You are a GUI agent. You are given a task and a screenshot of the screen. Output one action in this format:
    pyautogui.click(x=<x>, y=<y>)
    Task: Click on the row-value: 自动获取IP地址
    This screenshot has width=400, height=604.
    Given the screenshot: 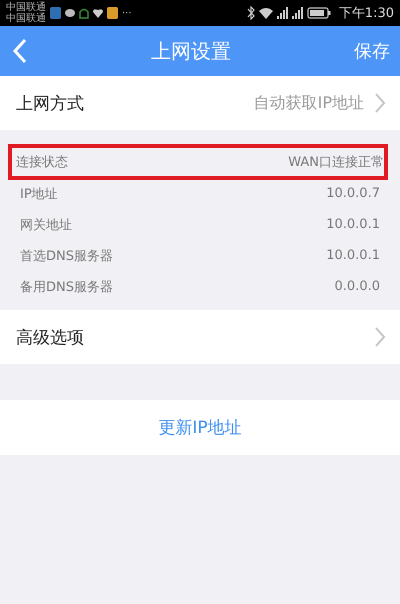 What is the action you would take?
    pyautogui.click(x=309, y=103)
    